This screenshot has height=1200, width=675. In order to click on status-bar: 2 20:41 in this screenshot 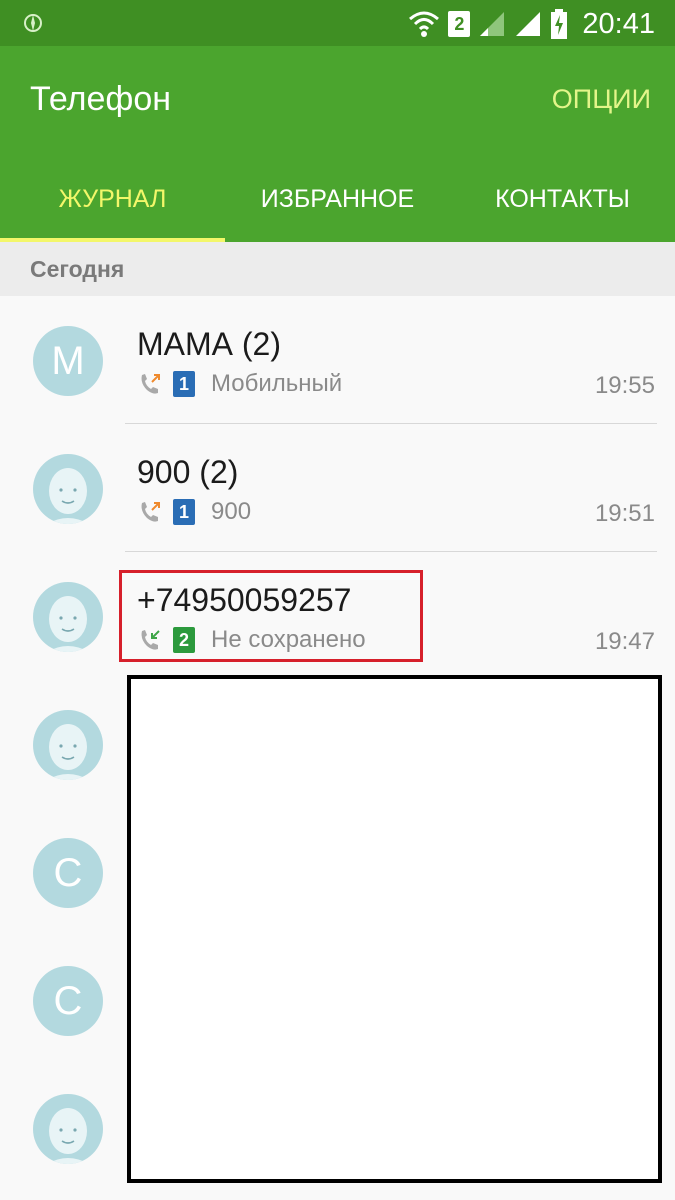, I will do `click(337, 23)`.